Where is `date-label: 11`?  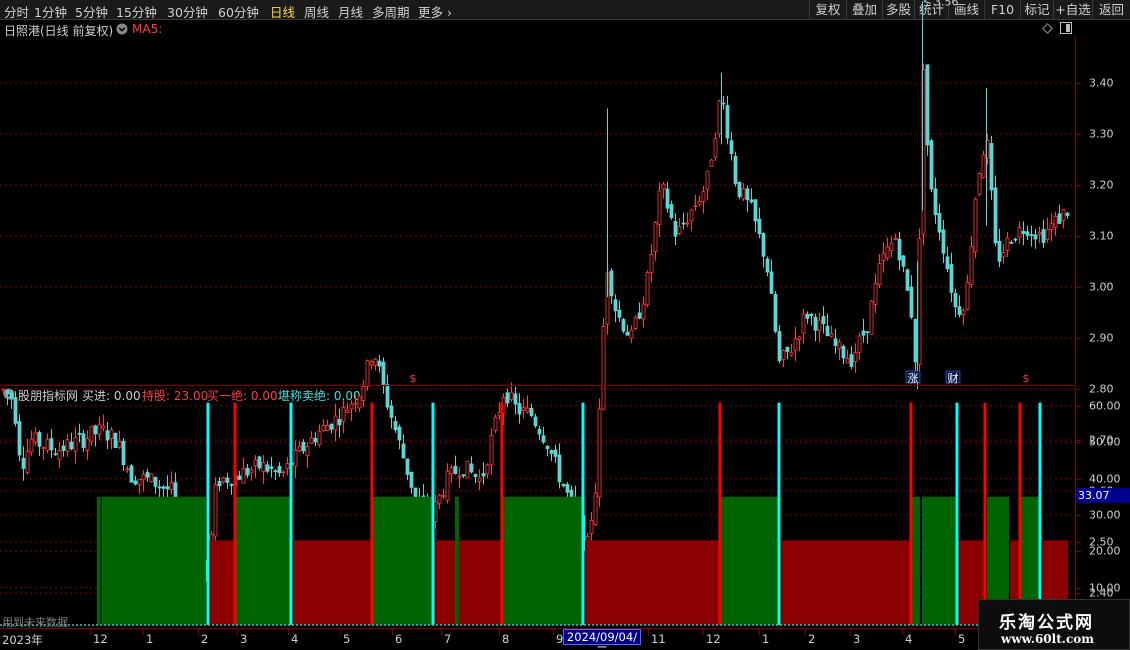
date-label: 11 is located at coordinates (658, 639).